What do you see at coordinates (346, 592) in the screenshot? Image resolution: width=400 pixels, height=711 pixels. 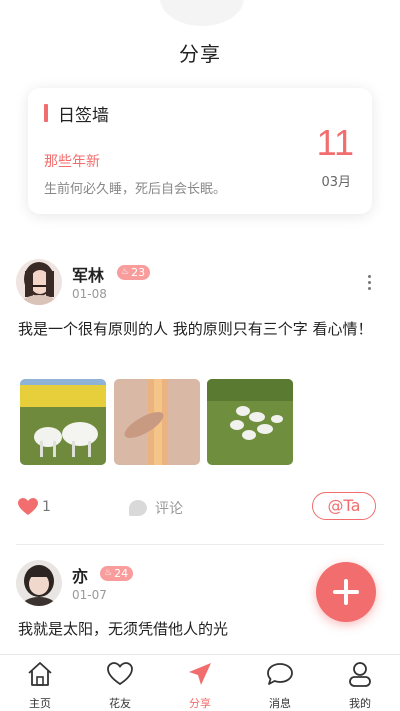 I see `add-post-button` at bounding box center [346, 592].